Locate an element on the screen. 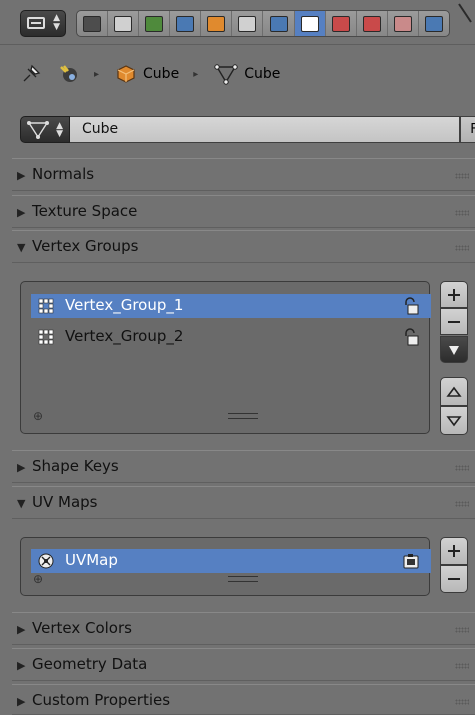  uv-maps-list: UVMap ⊕ is located at coordinates (225, 566).